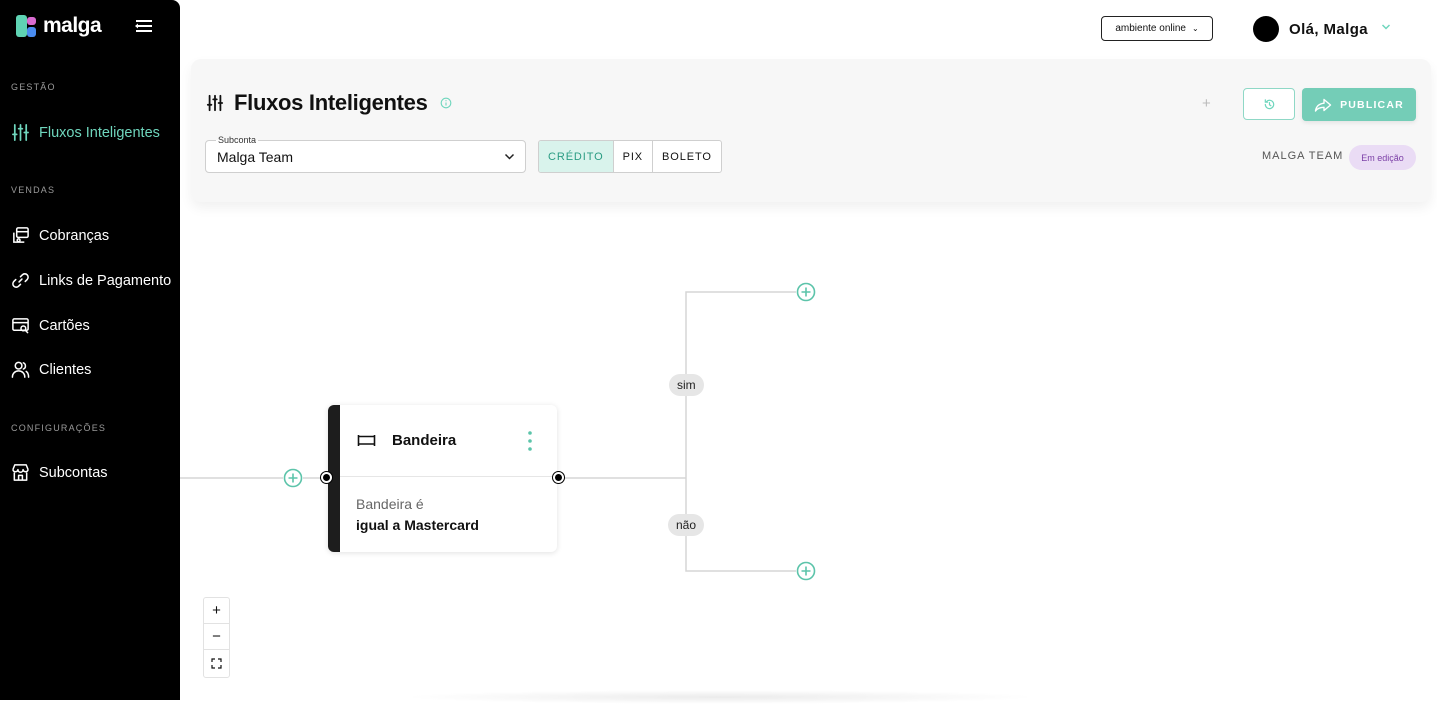  Describe the element at coordinates (72, 25) in the screenshot. I see `logo-text: malga` at that location.